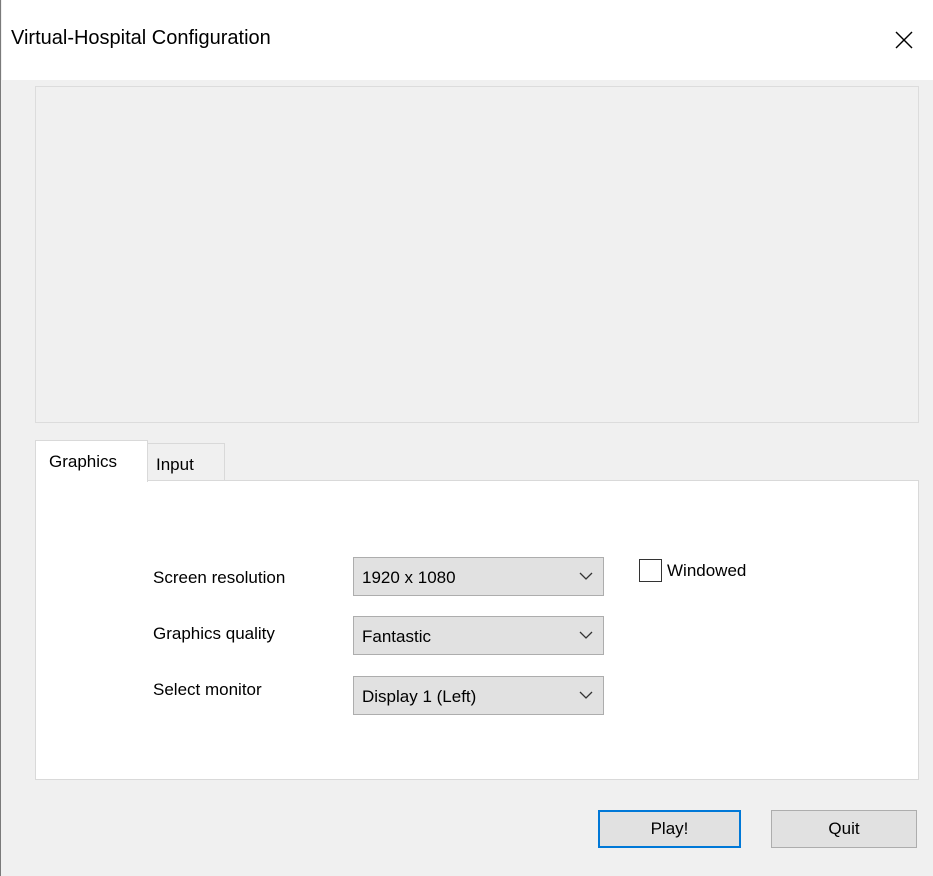  I want to click on select-monitor-select: Display 1 (Left), so click(478, 695).